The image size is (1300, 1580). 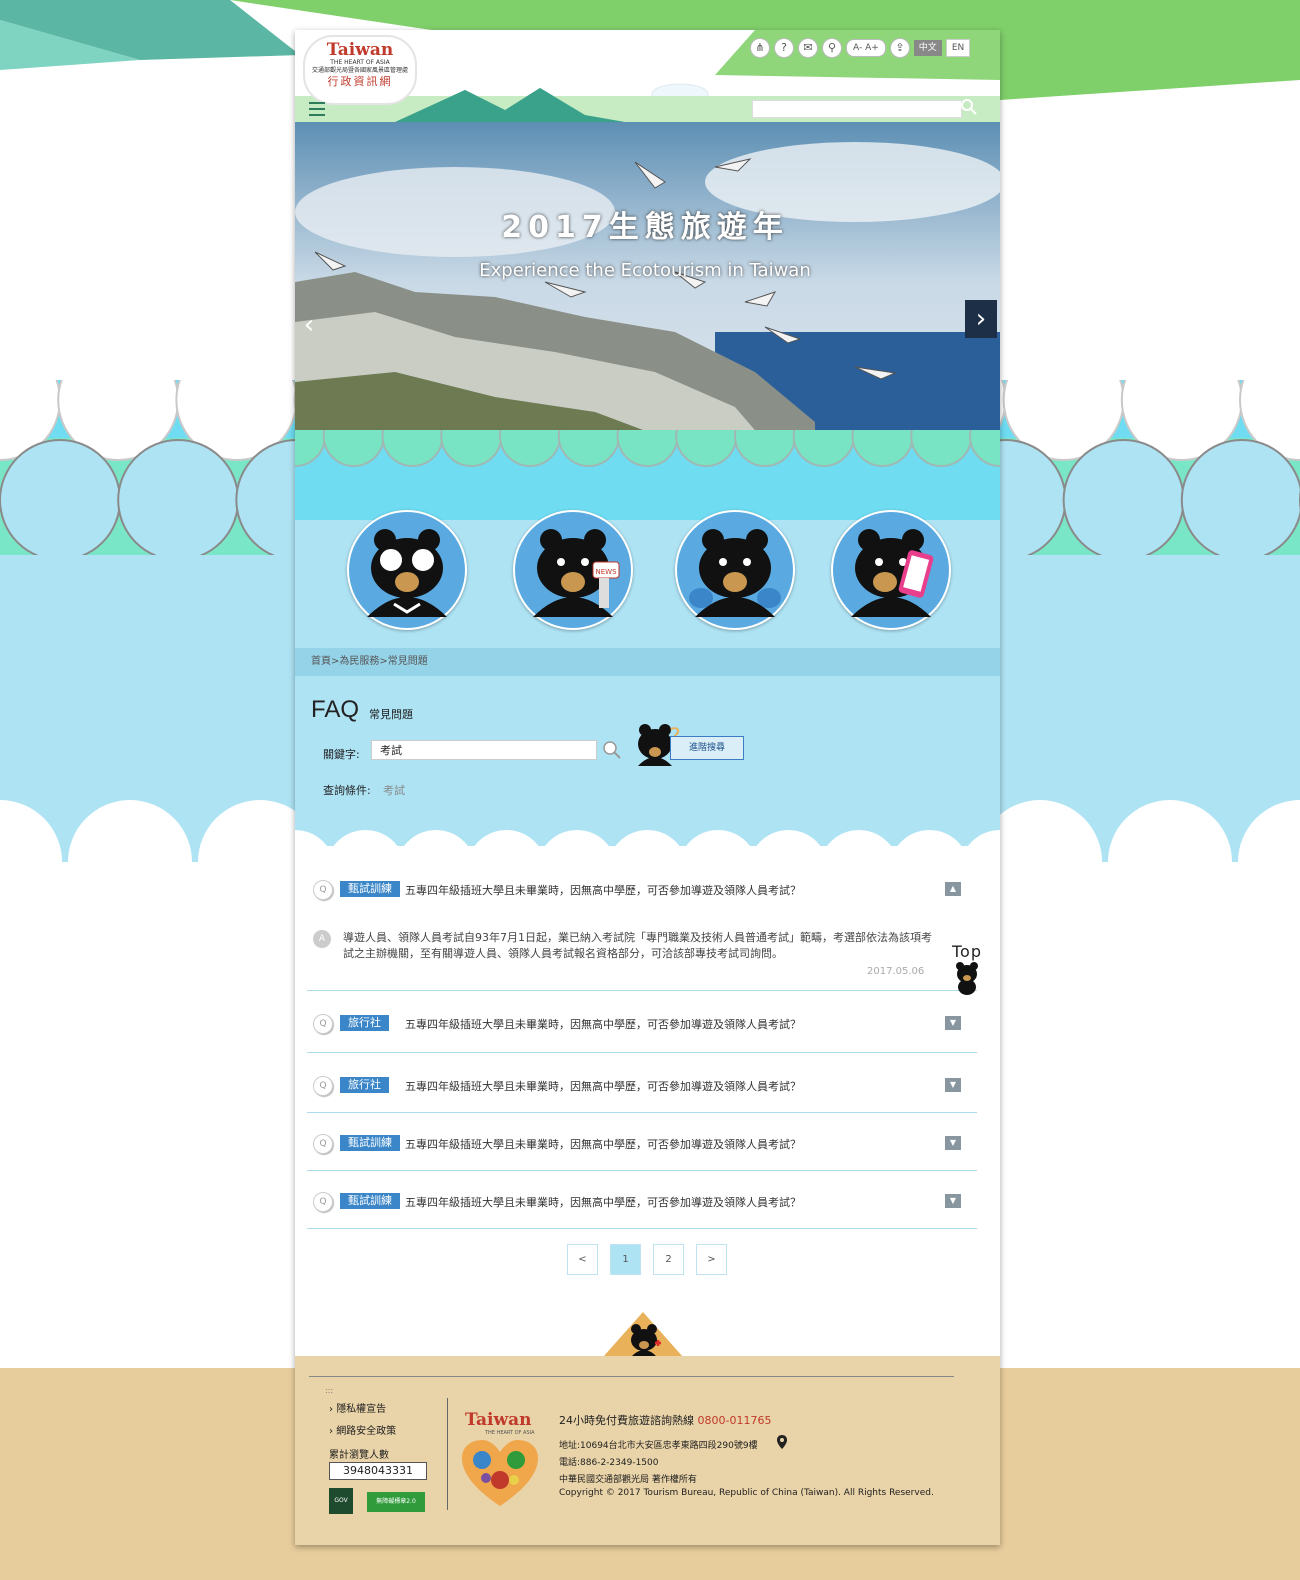 I want to click on phone: 電話:886-2-2349-1500, so click(x=609, y=1463).